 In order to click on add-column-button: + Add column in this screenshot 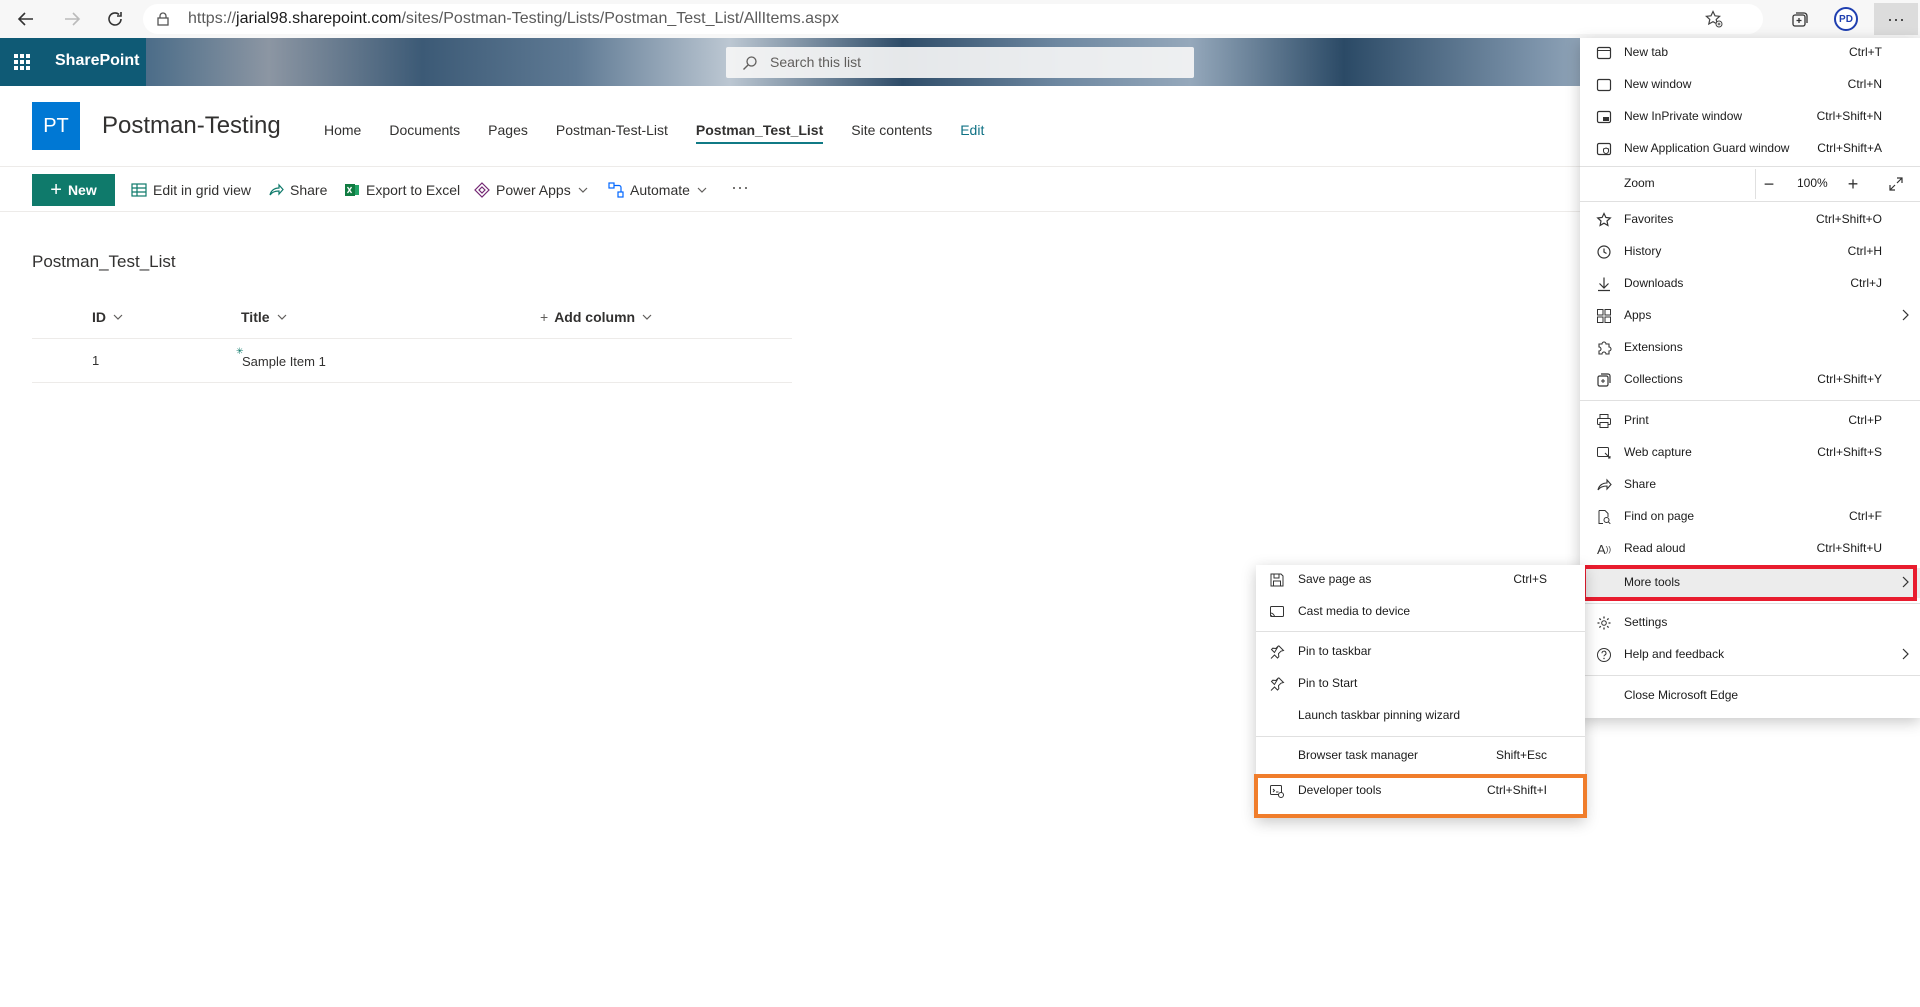, I will do `click(596, 317)`.